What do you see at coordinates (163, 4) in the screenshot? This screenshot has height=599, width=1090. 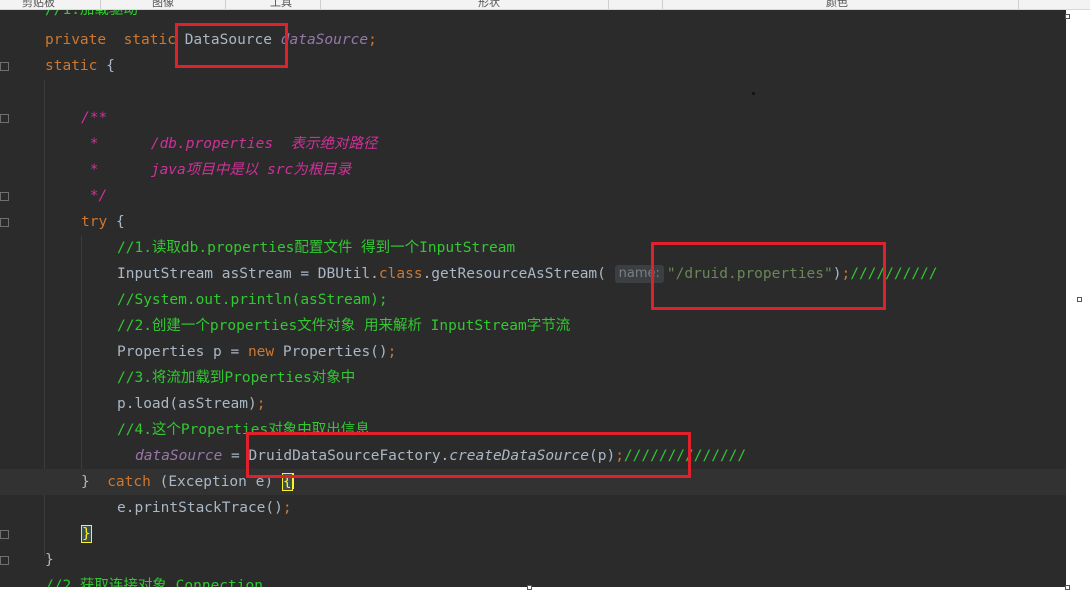 I see `ribbon-group-image: 图像` at bounding box center [163, 4].